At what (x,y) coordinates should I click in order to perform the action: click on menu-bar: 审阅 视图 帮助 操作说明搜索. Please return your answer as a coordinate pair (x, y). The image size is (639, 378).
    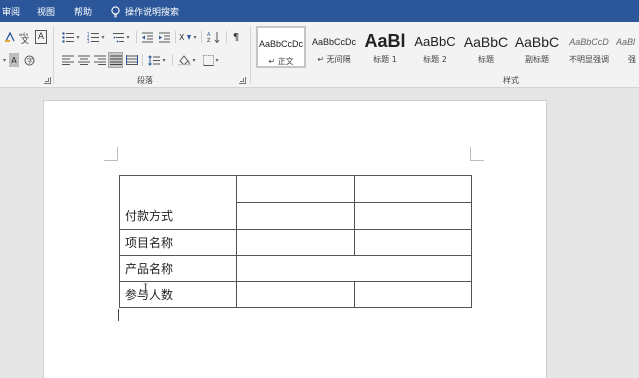
    Looking at the image, I should click on (319, 11).